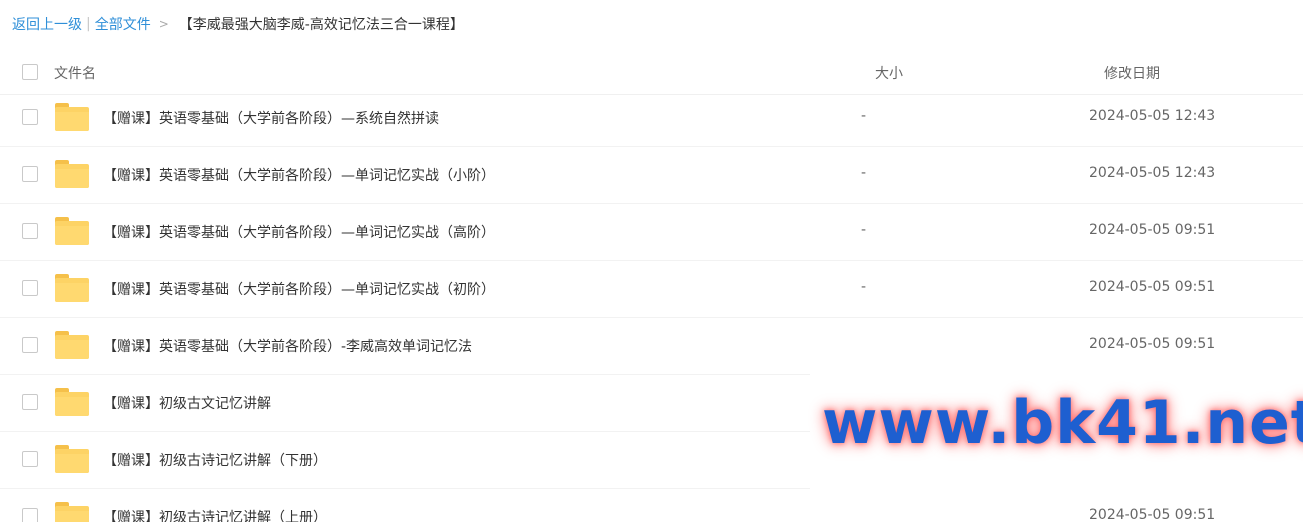 The height and width of the screenshot is (522, 1303). What do you see at coordinates (47, 24) in the screenshot?
I see `back-link: 返回上一级` at bounding box center [47, 24].